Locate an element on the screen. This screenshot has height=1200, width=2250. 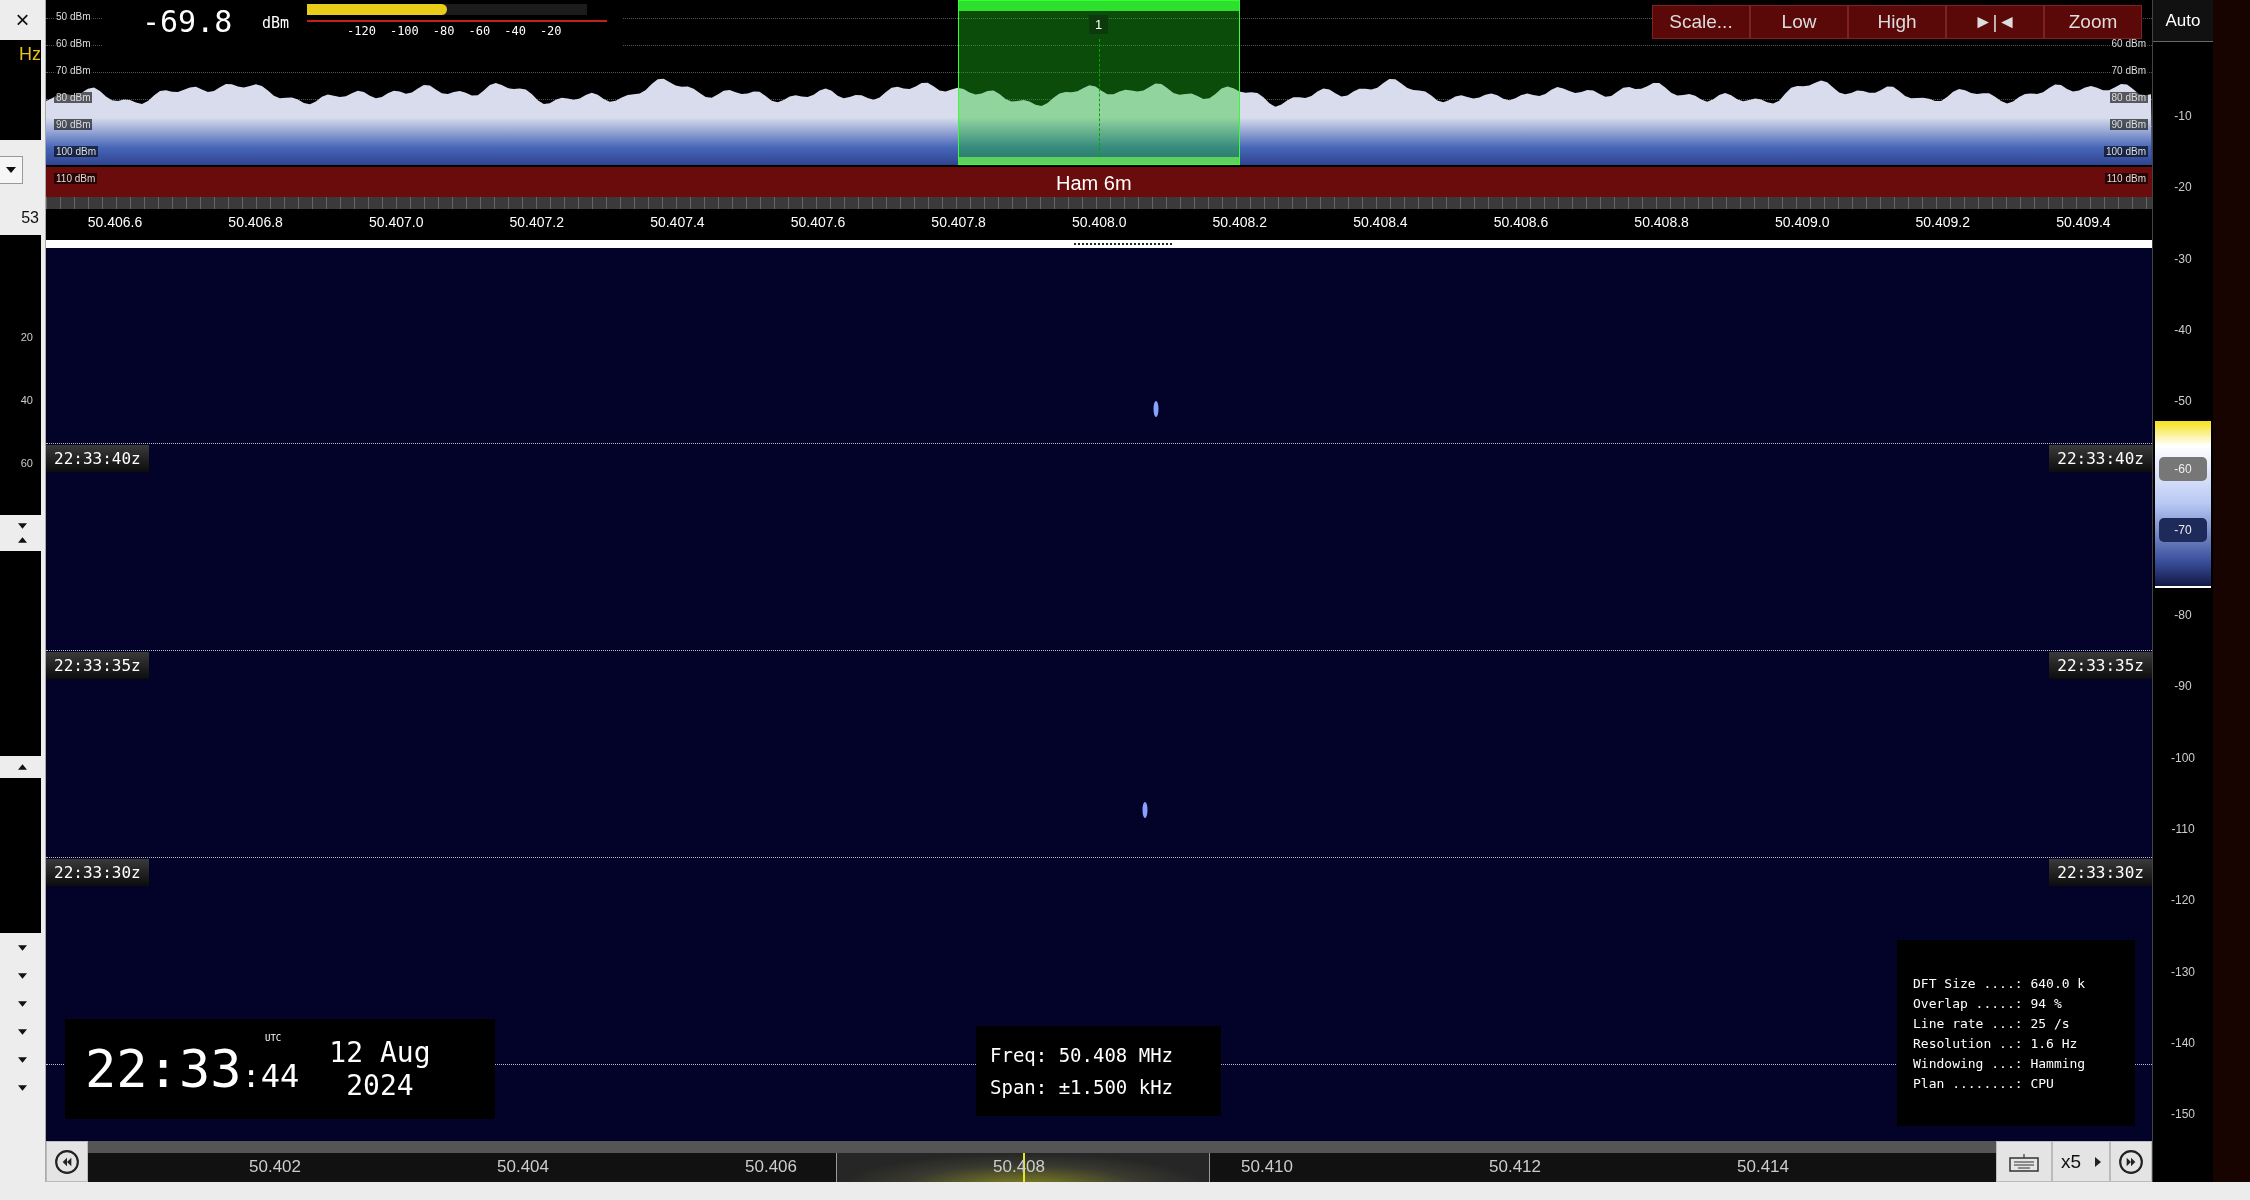
scale-label: 20 is located at coordinates (26, 336).